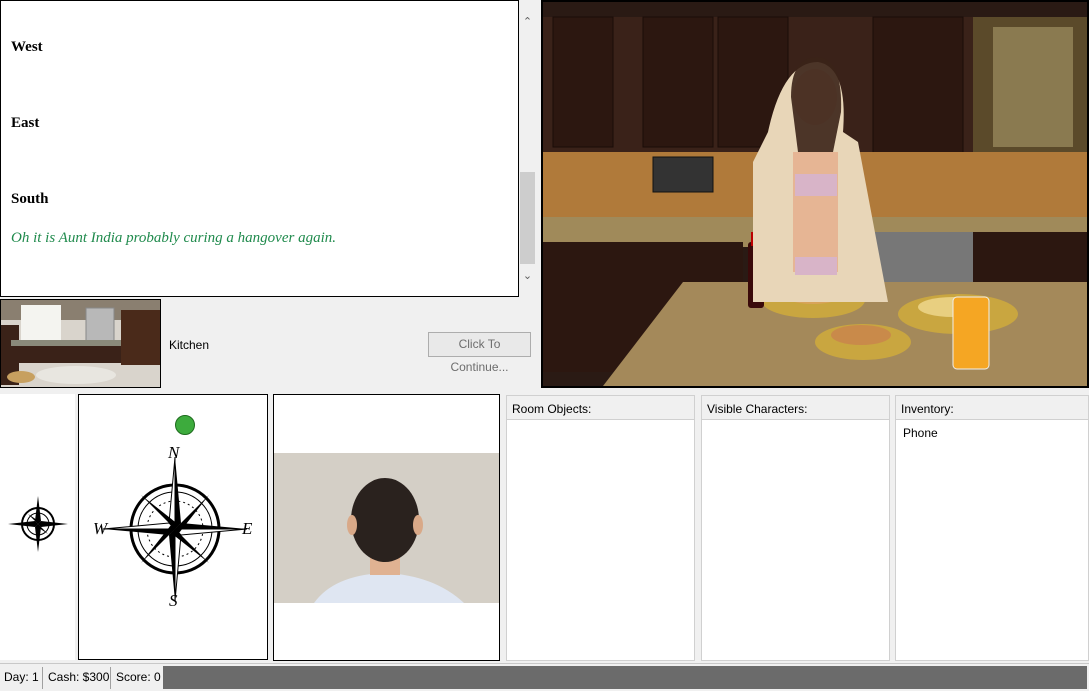  Describe the element at coordinates (30, 199) in the screenshot. I see `story-direction-south: South` at that location.